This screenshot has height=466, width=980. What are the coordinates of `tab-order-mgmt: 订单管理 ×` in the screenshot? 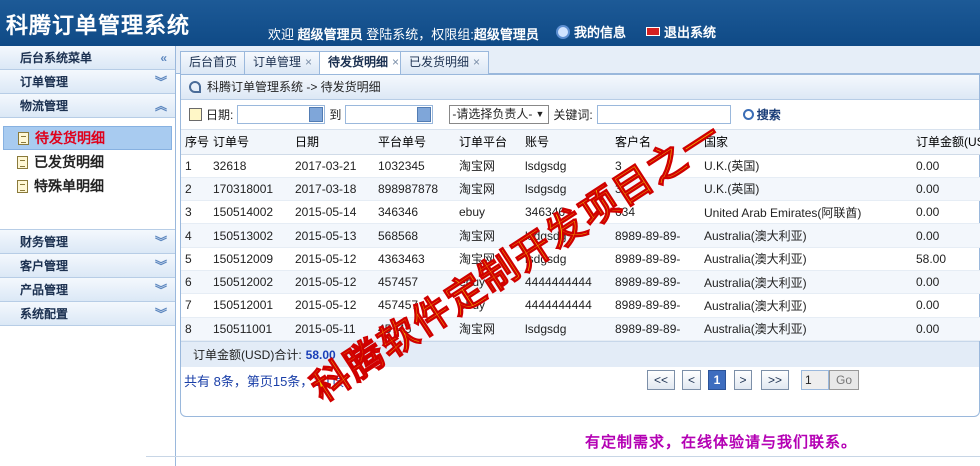 It's located at (283, 62).